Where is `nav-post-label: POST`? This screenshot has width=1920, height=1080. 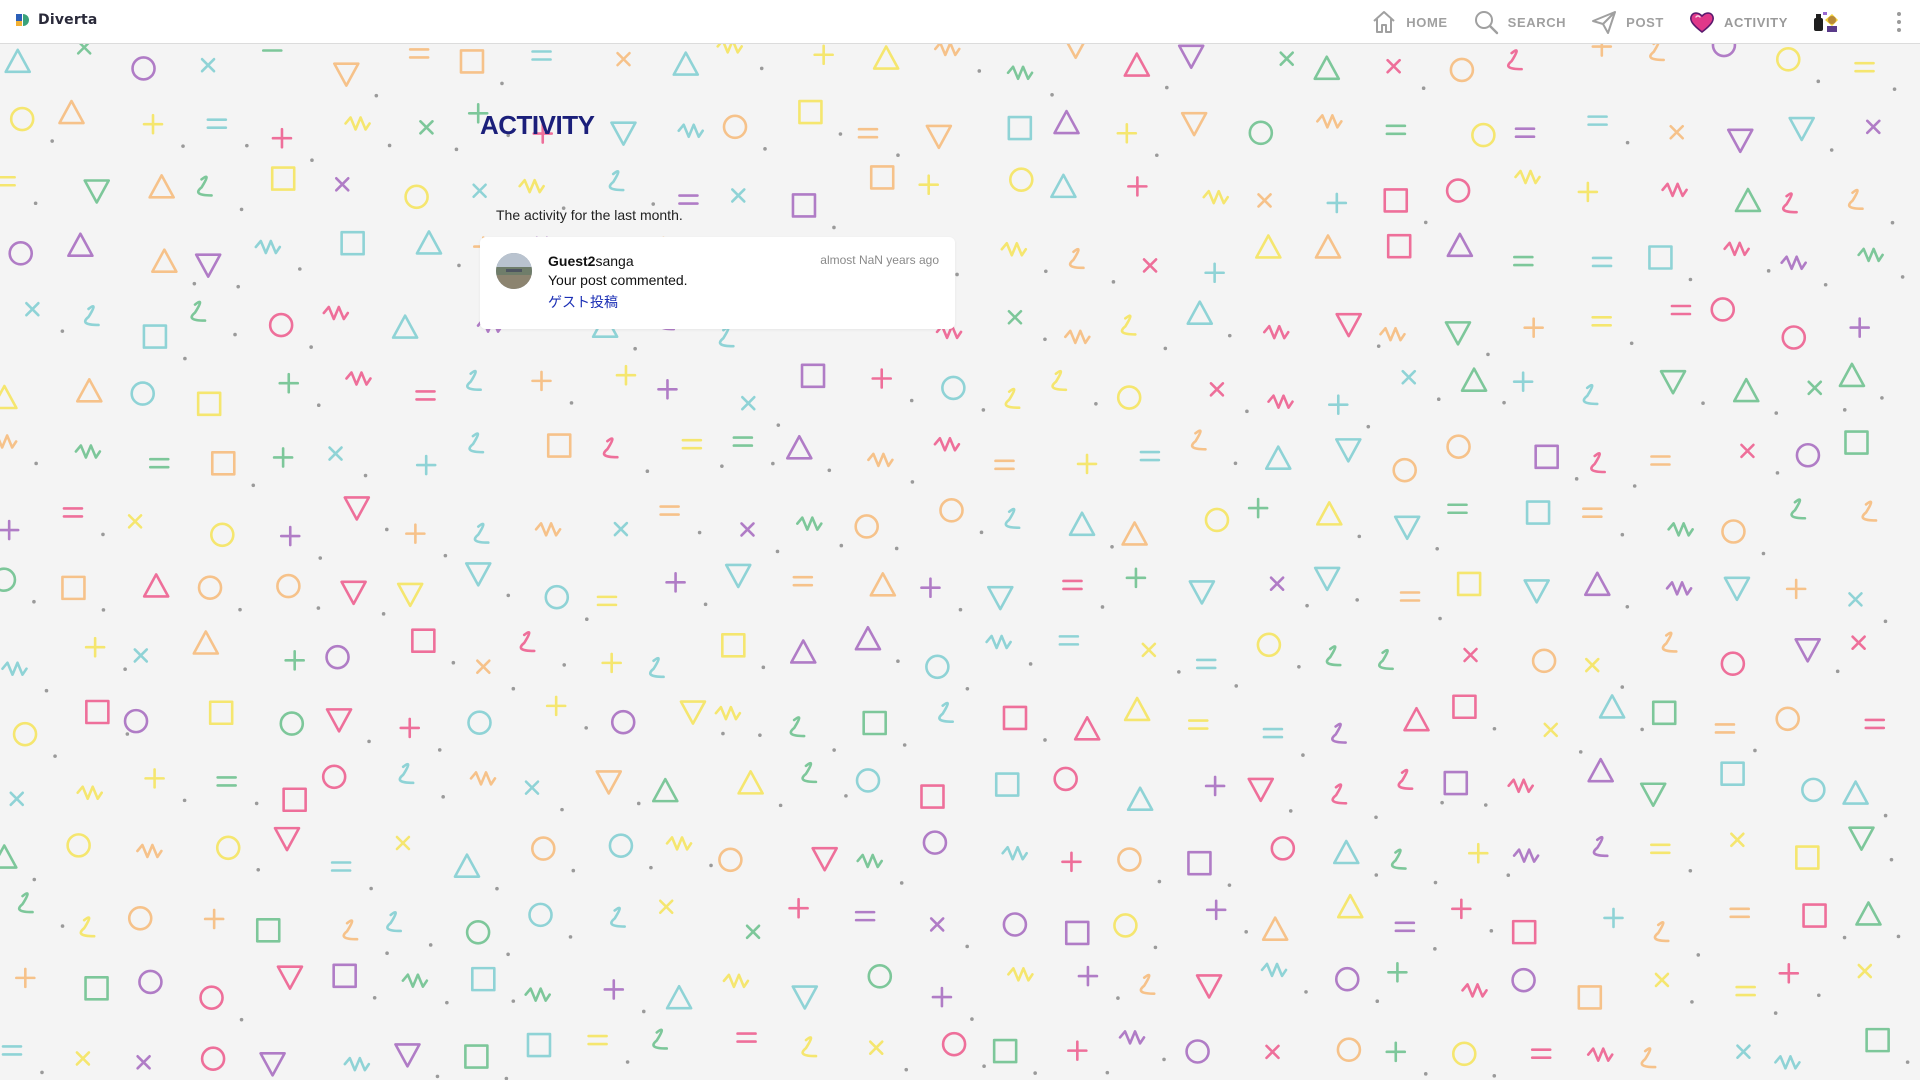
nav-post-label: POST is located at coordinates (1645, 22).